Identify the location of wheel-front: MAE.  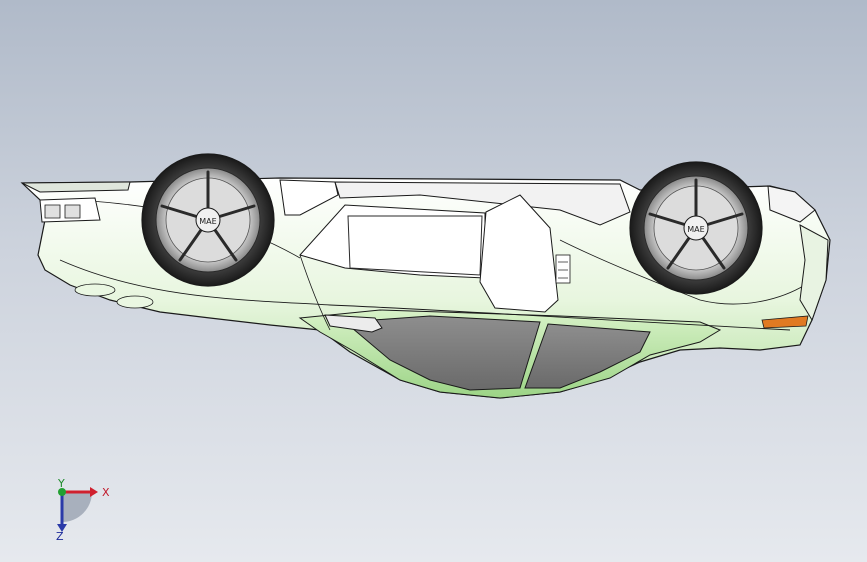
(208, 220).